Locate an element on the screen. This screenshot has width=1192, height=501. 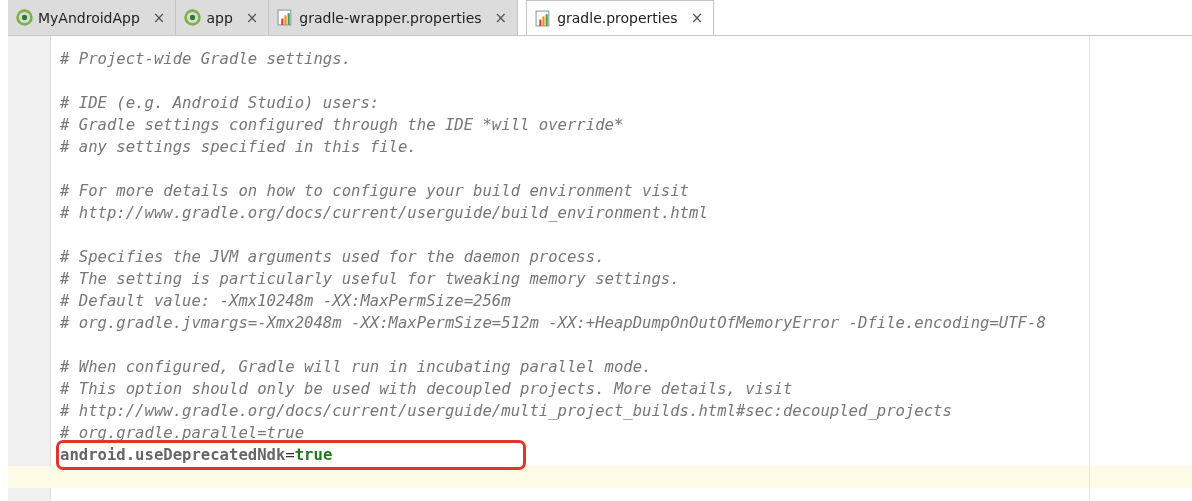
tab-label: MyAndroidApp is located at coordinates (89, 17).